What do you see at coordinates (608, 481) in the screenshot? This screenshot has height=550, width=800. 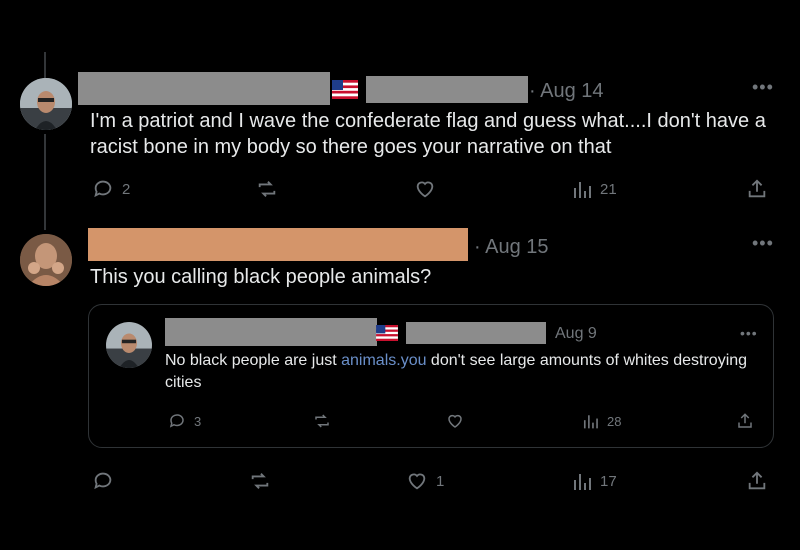 I see `views-count: 17` at bounding box center [608, 481].